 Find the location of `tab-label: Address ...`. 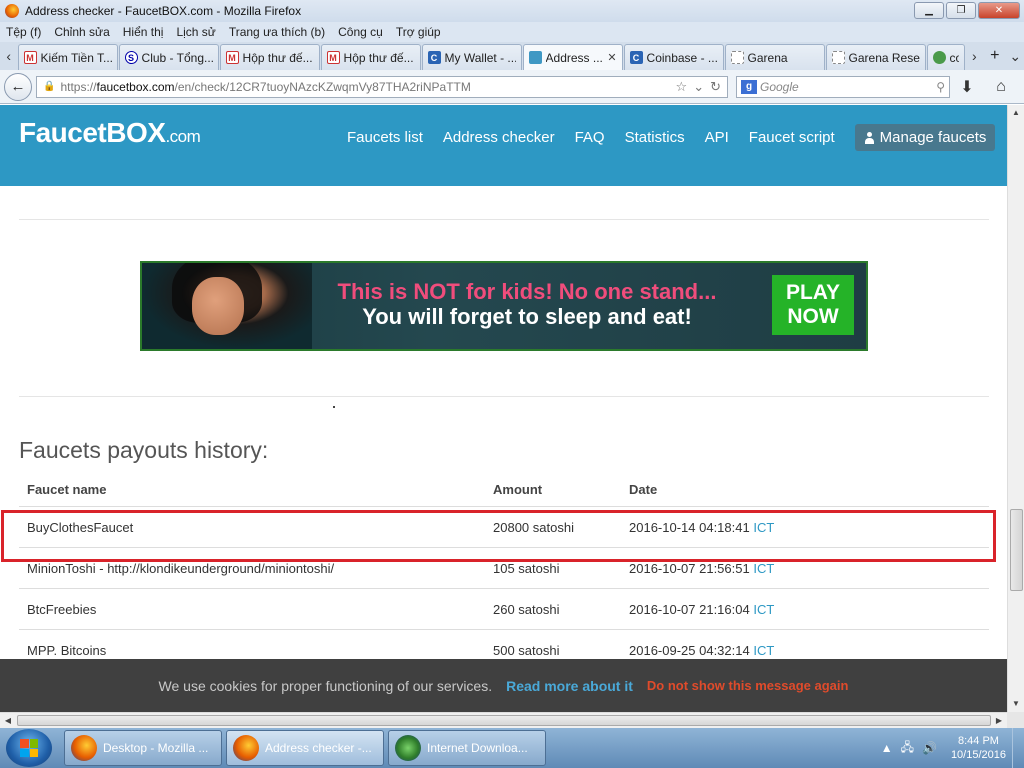

tab-label: Address ... is located at coordinates (574, 57).